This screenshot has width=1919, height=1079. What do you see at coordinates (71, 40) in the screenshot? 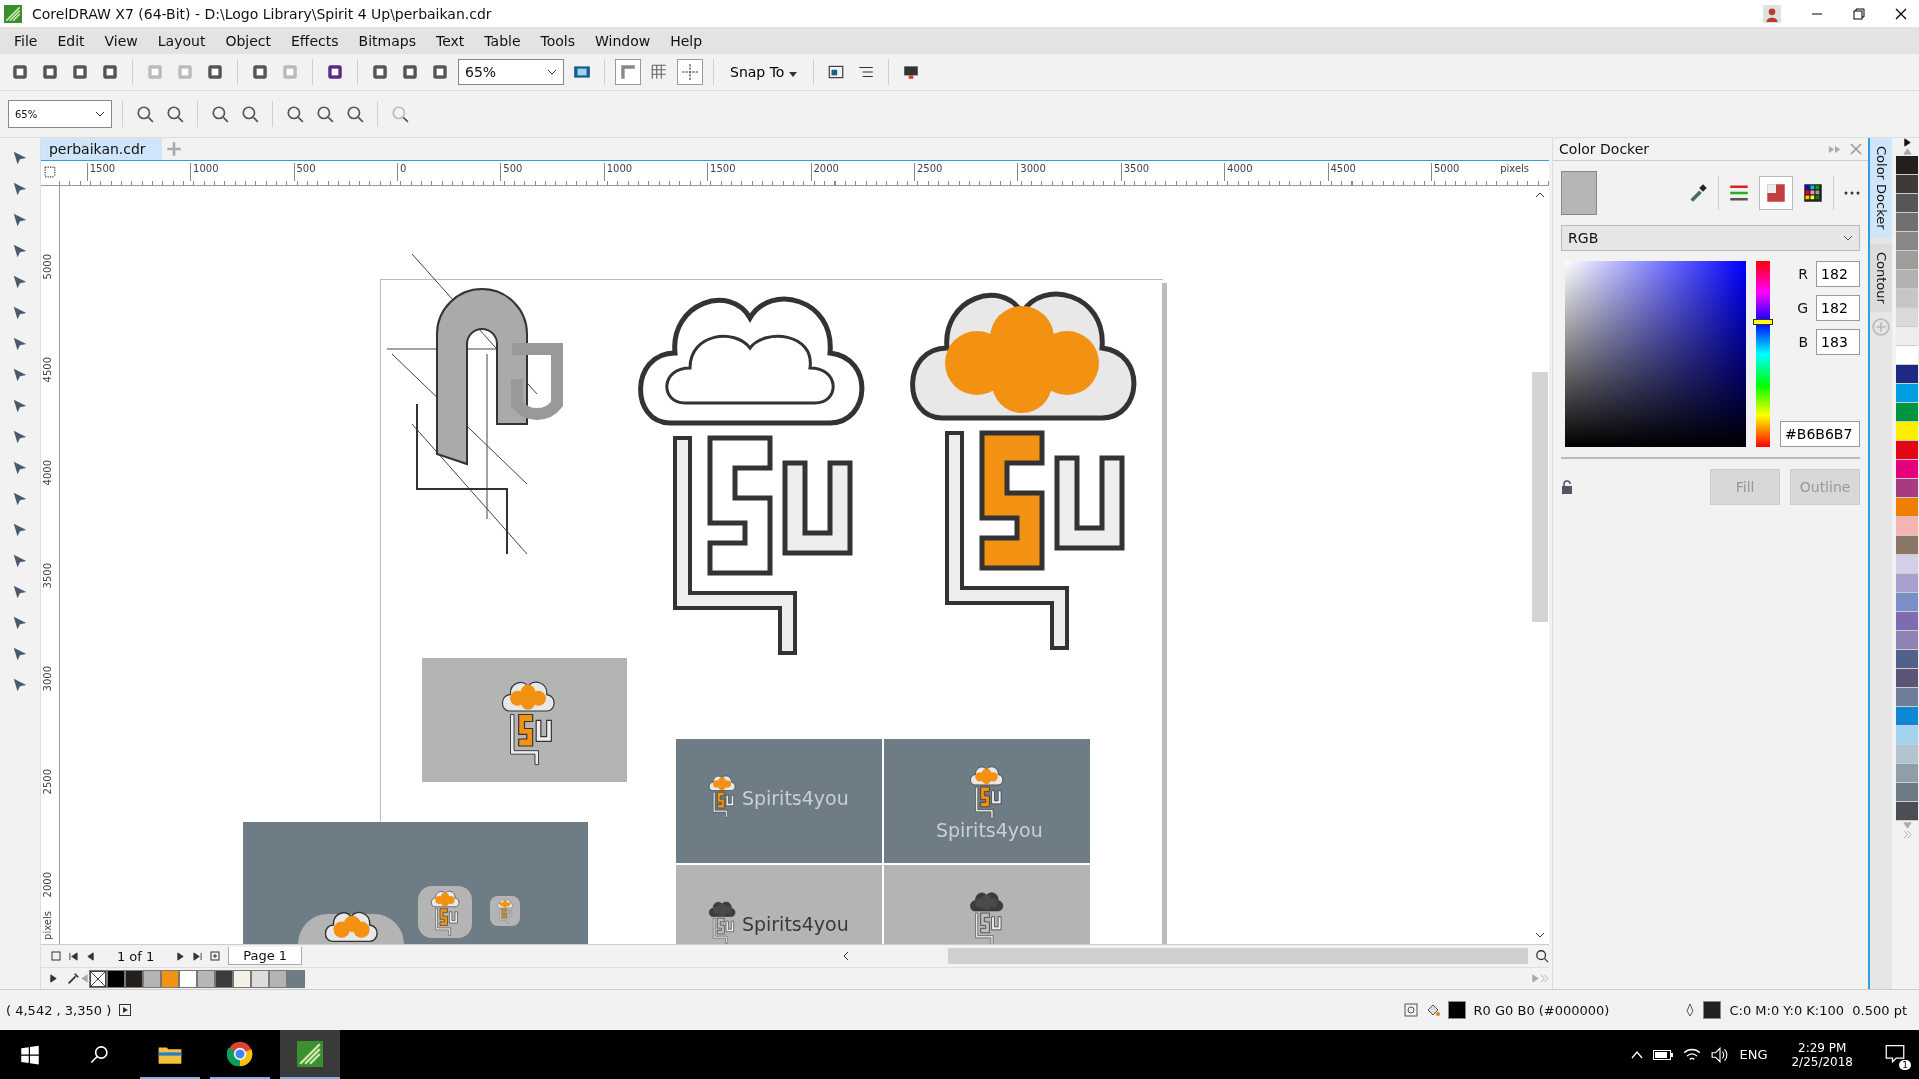
I see `menu-item: Edit` at bounding box center [71, 40].